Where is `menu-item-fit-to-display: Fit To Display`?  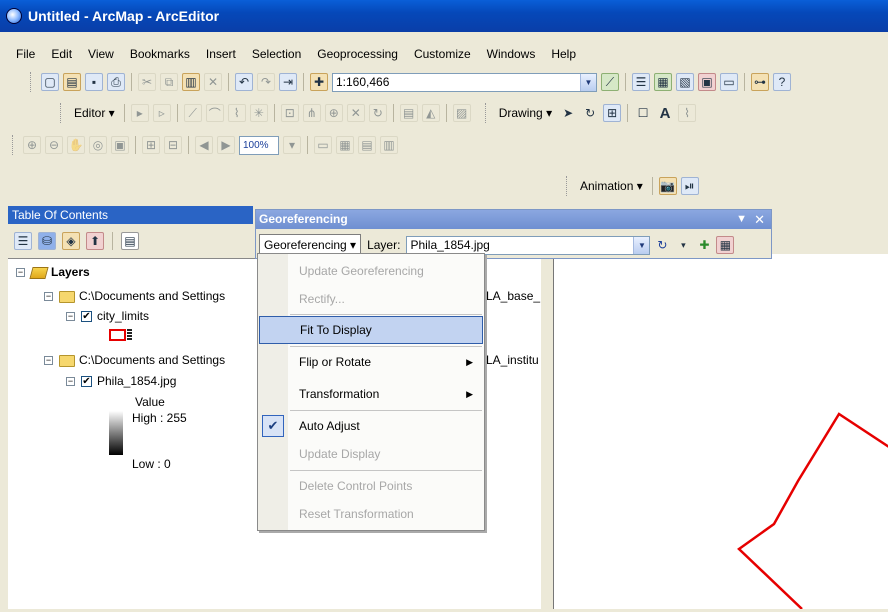 menu-item-fit-to-display: Fit To Display is located at coordinates (371, 330).